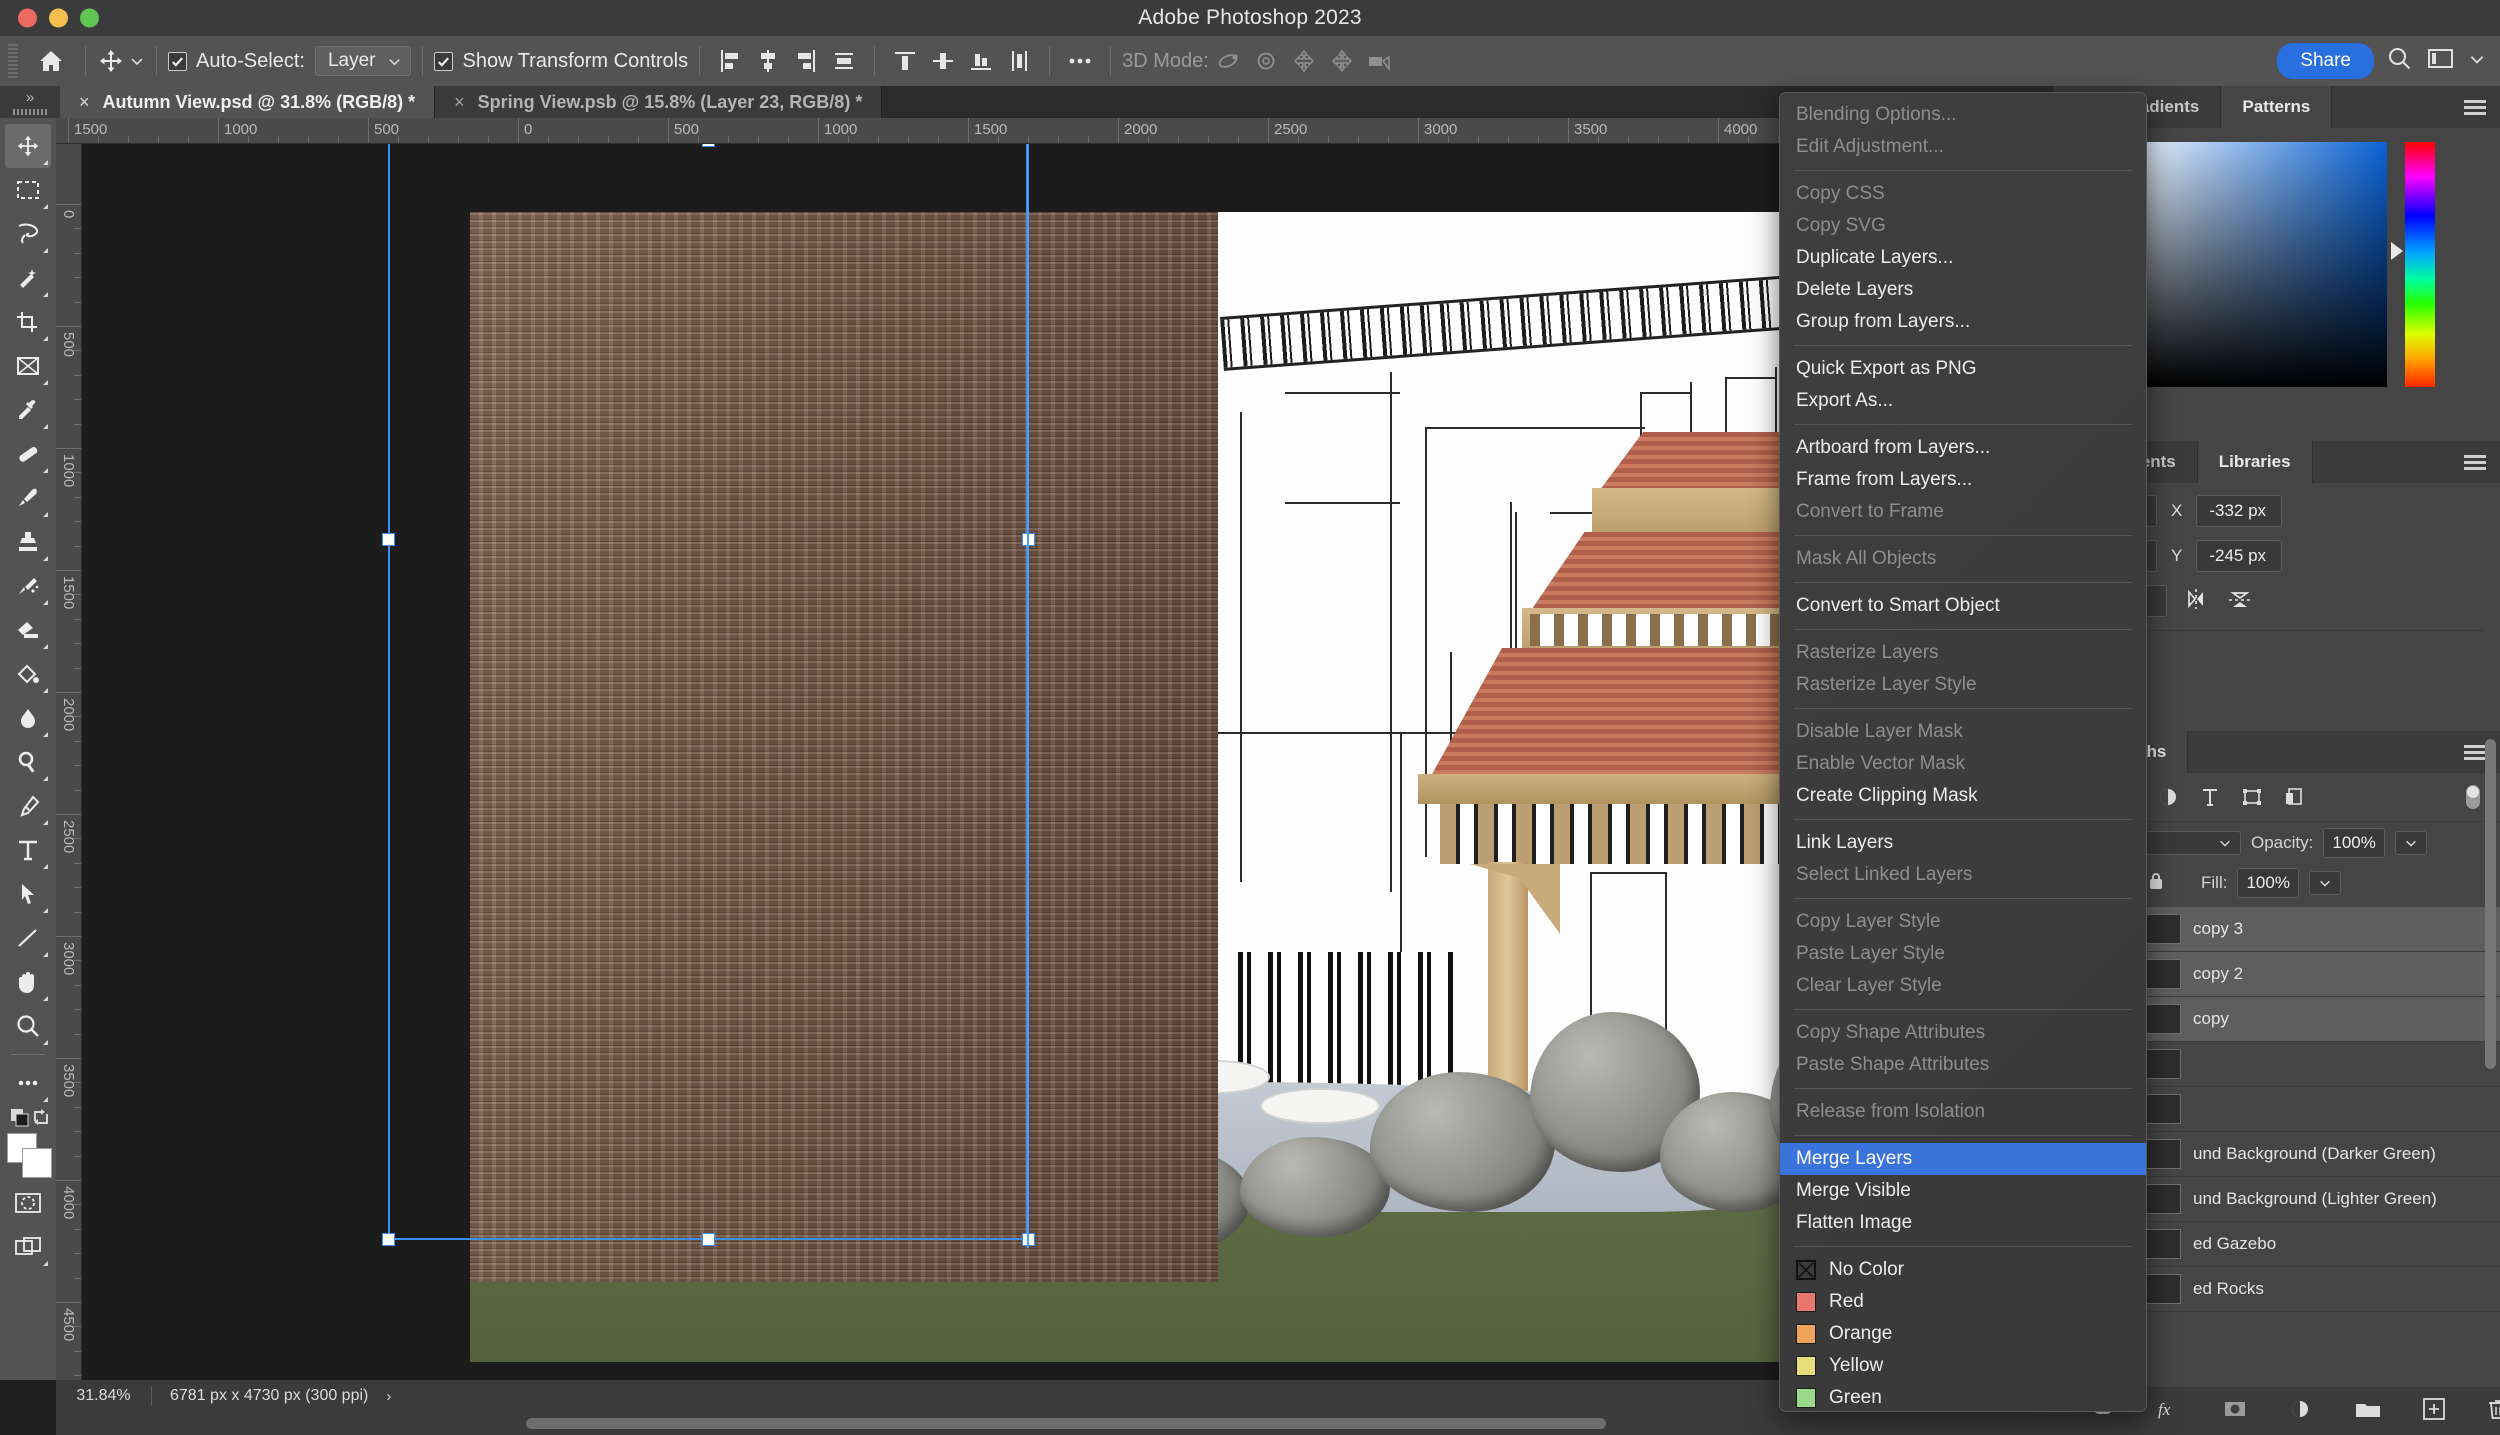  What do you see at coordinates (28, 542) in the screenshot?
I see `clone-stamp-tool` at bounding box center [28, 542].